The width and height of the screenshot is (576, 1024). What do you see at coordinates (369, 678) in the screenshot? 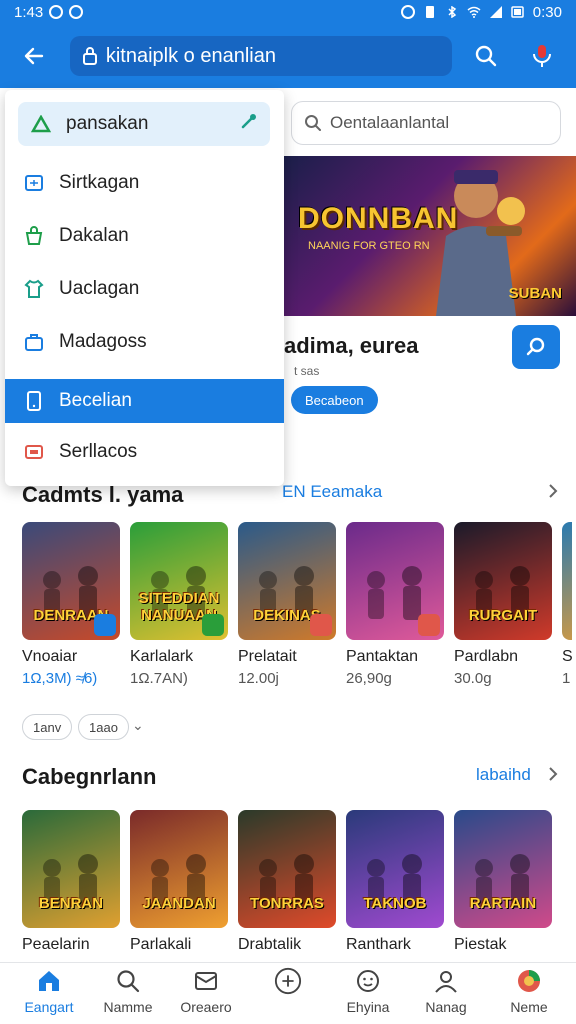
I see `game-meta: 26,90g` at bounding box center [369, 678].